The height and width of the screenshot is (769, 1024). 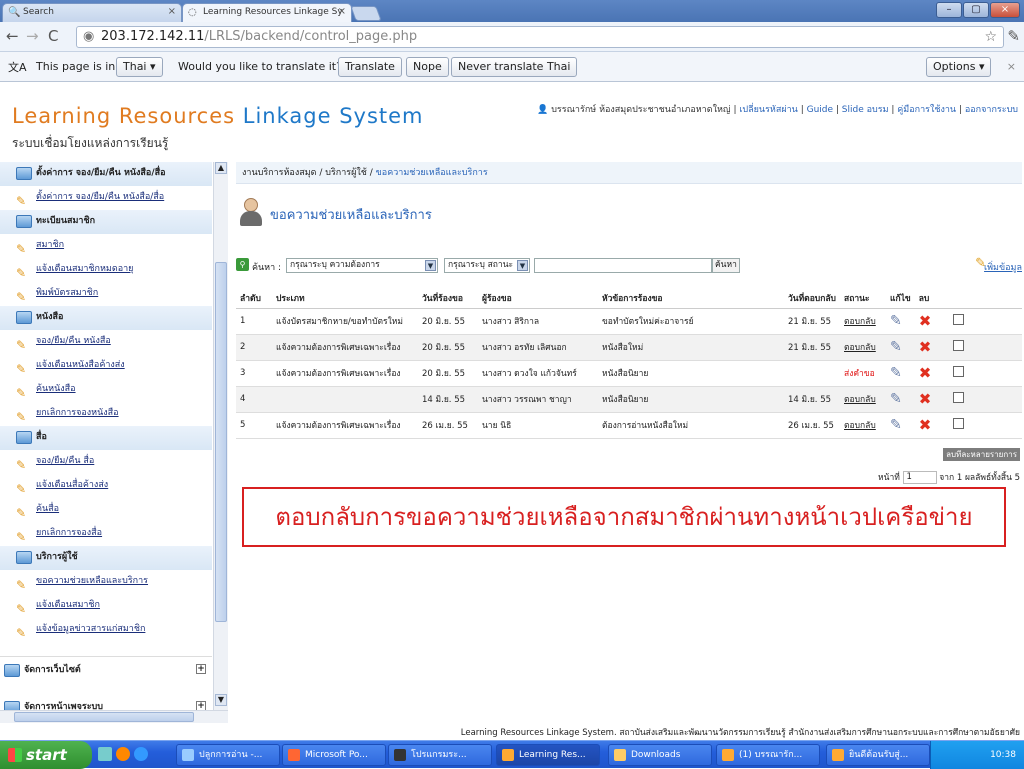 What do you see at coordinates (65, 461) in the screenshot?
I see `sidebar-item-label: จอง/ยืม/คืน สื่อ` at bounding box center [65, 461].